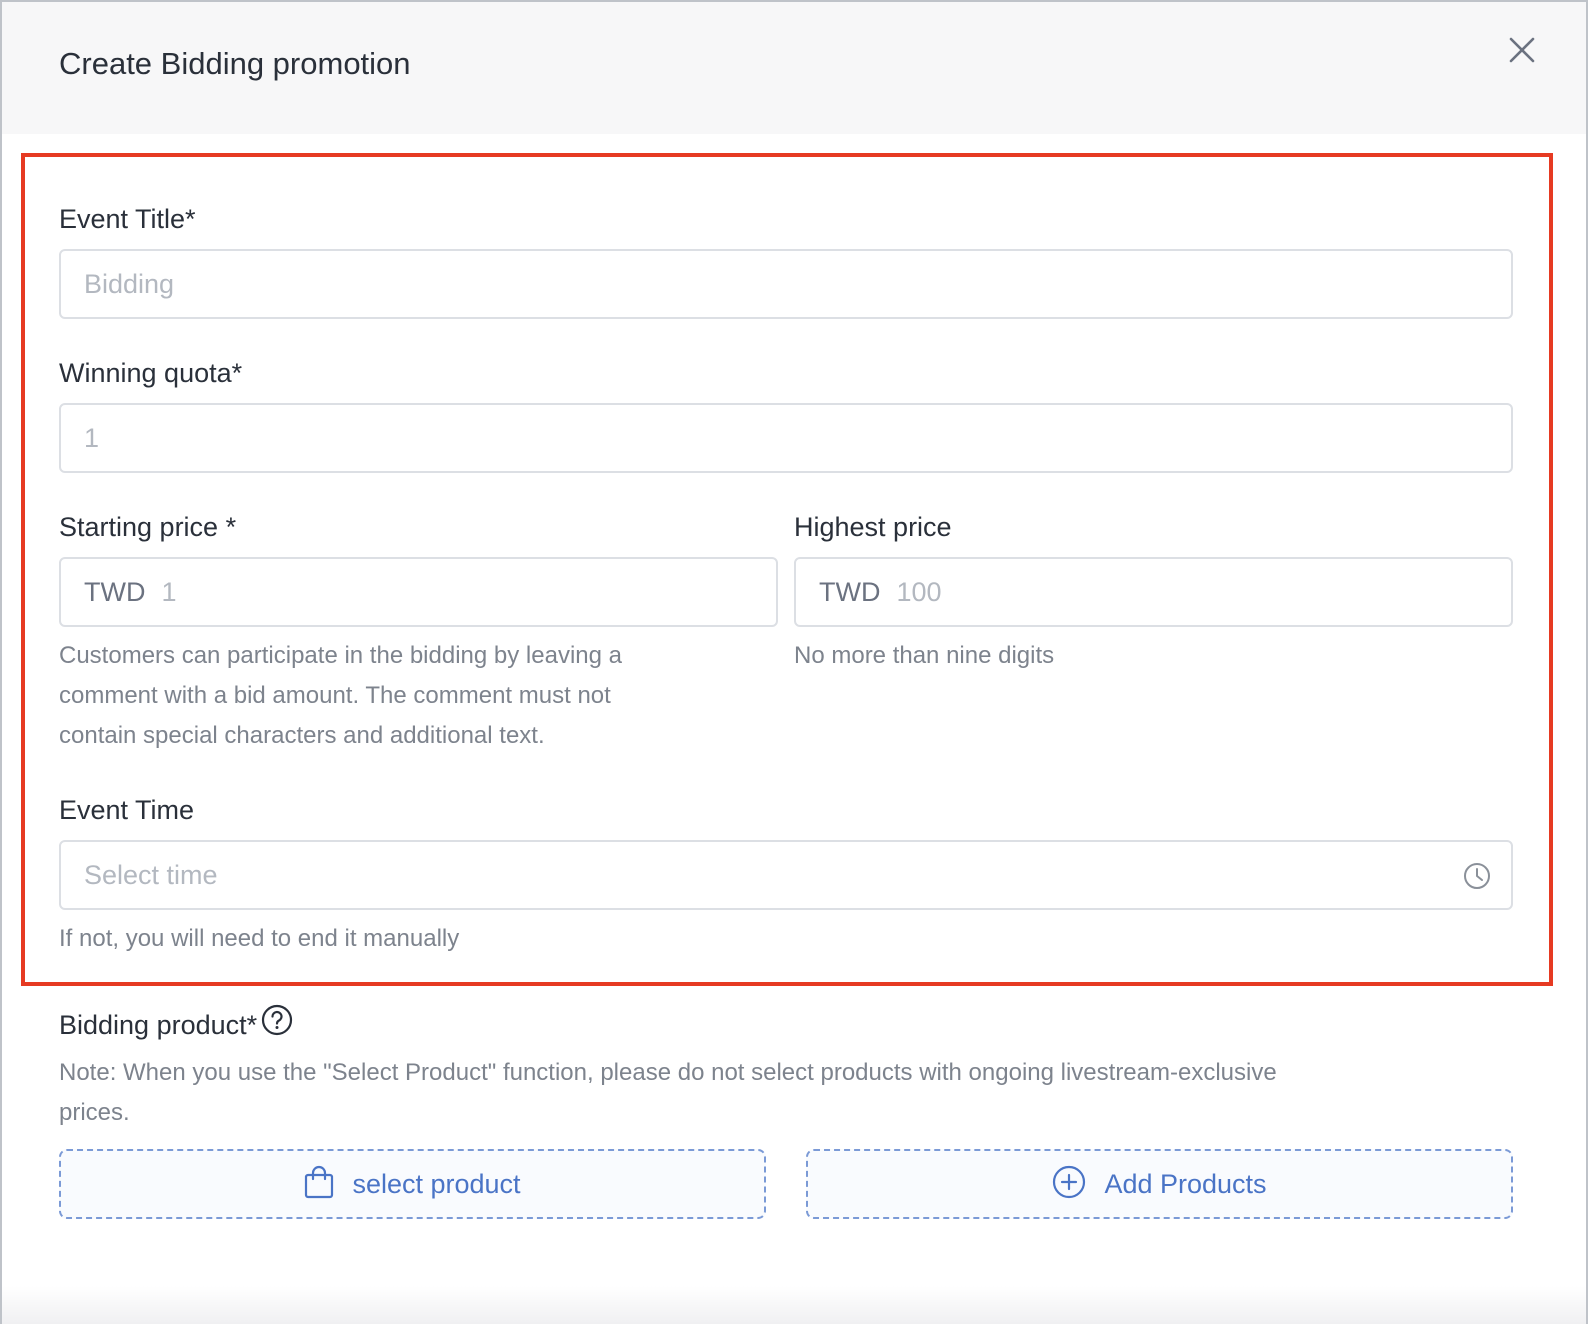  Describe the element at coordinates (436, 1183) in the screenshot. I see `select-product-label: select product` at that location.